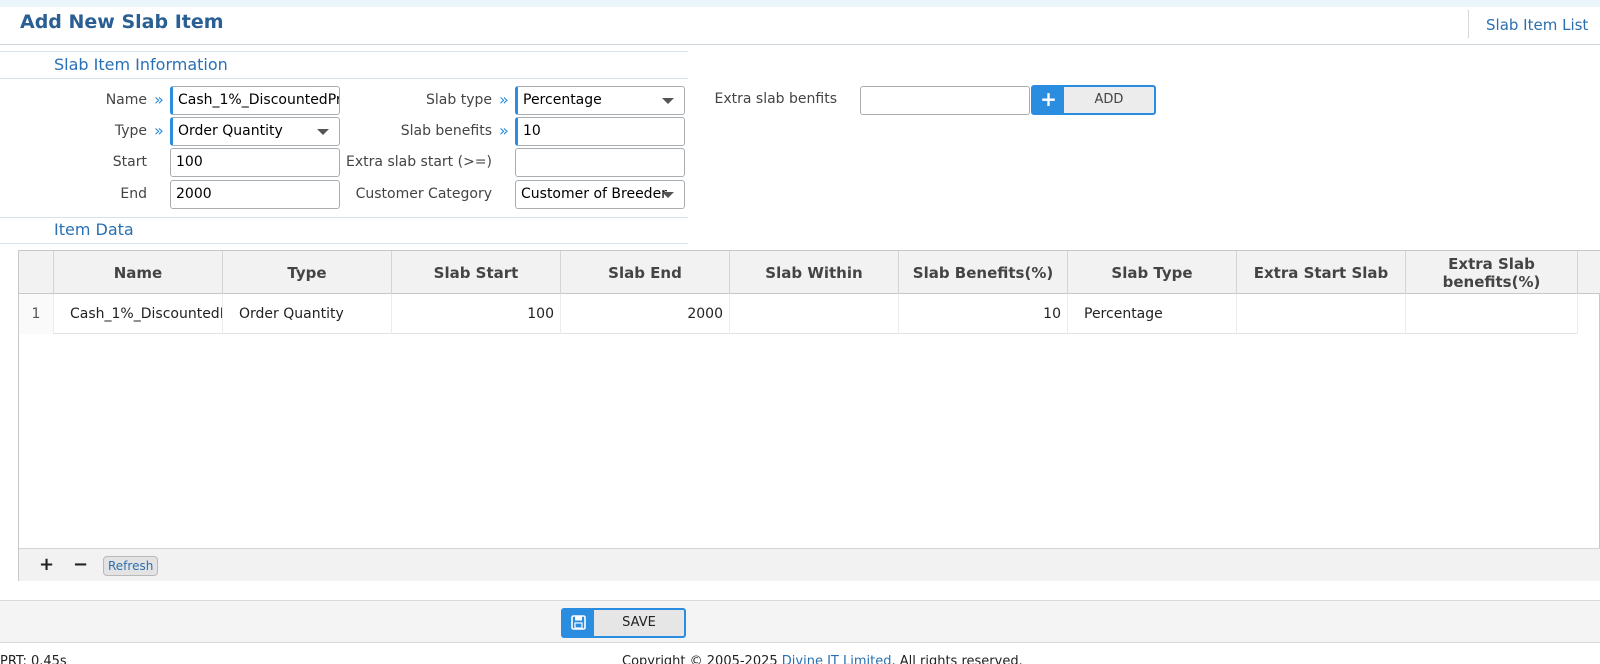 Image resolution: width=1600 pixels, height=664 pixels. I want to click on column-header: Slab Start, so click(476, 272).